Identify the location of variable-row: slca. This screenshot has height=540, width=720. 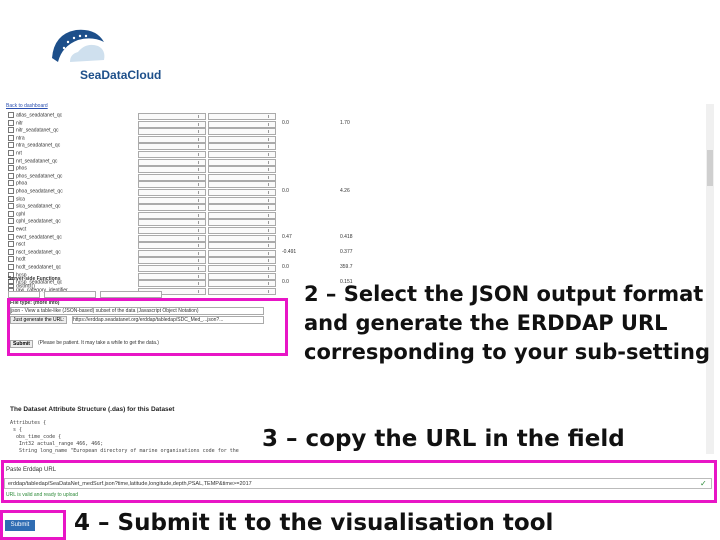
(16, 199).